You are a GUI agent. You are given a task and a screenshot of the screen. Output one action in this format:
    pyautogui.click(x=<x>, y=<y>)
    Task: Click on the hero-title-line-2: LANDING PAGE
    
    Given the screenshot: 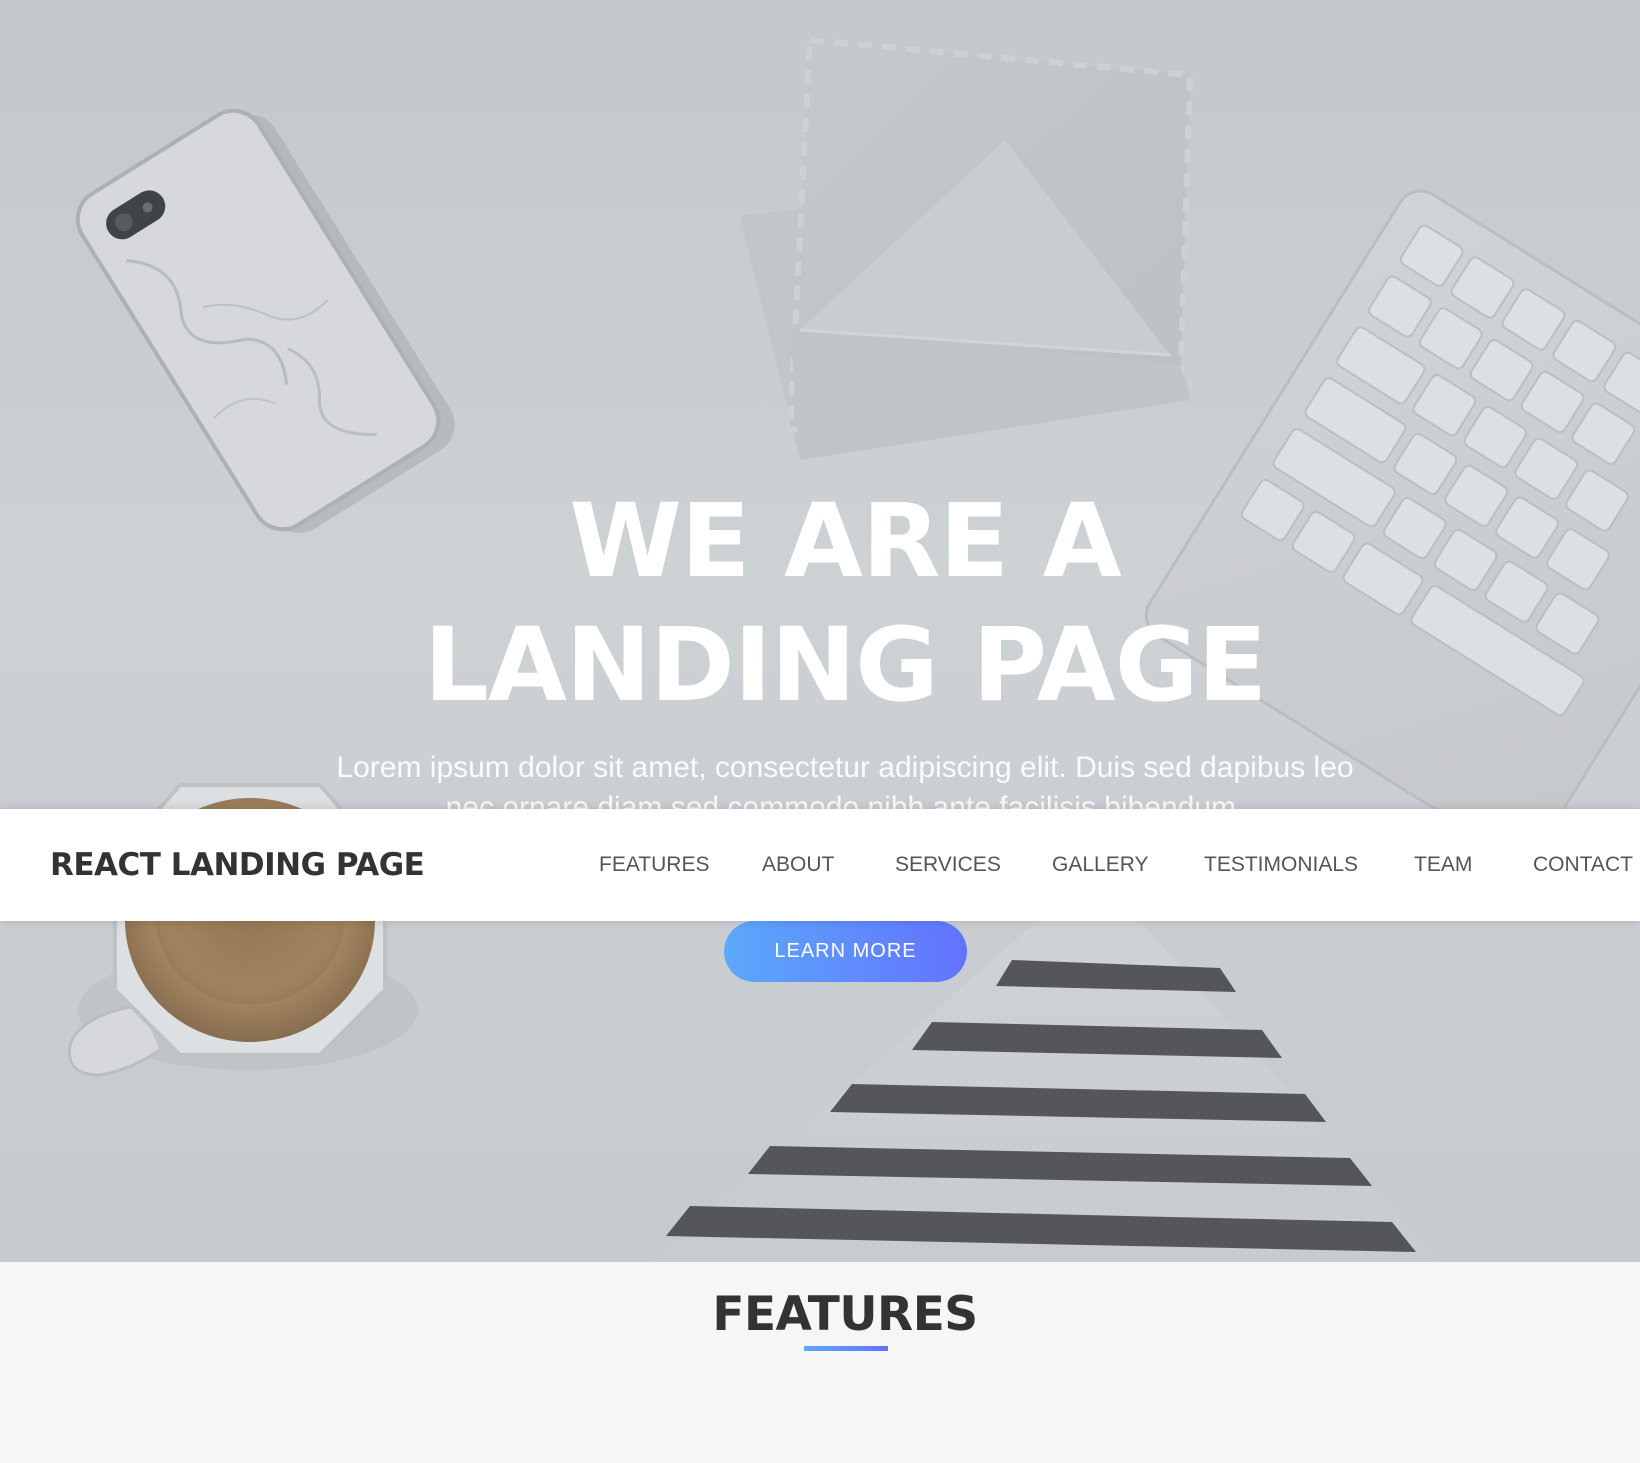 What is the action you would take?
    pyautogui.click(x=845, y=665)
    